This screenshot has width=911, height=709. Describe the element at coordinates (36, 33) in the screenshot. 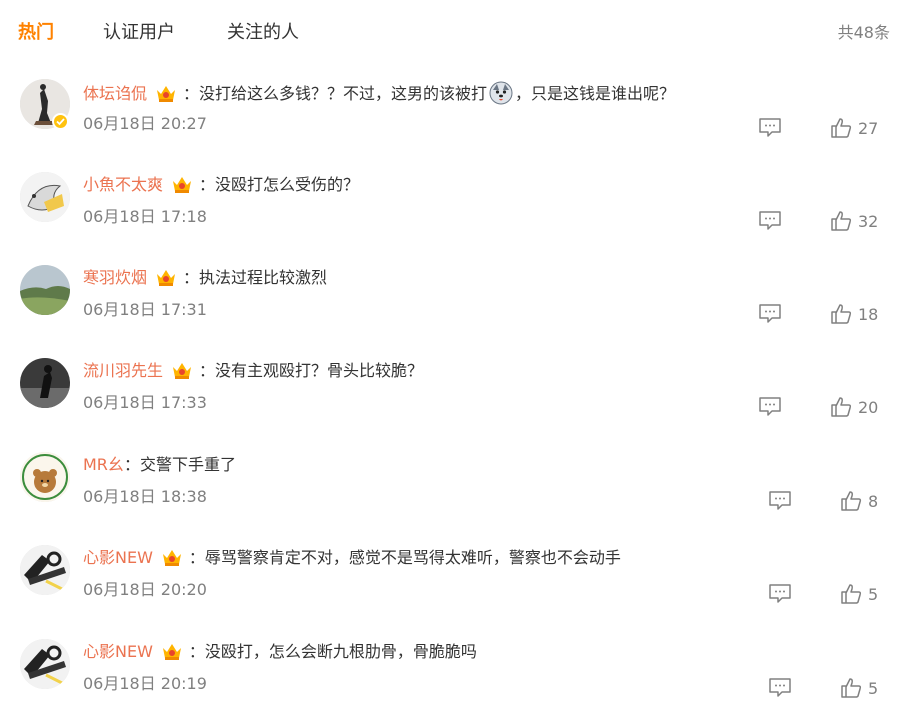

I see `tab-hot: 热门` at that location.